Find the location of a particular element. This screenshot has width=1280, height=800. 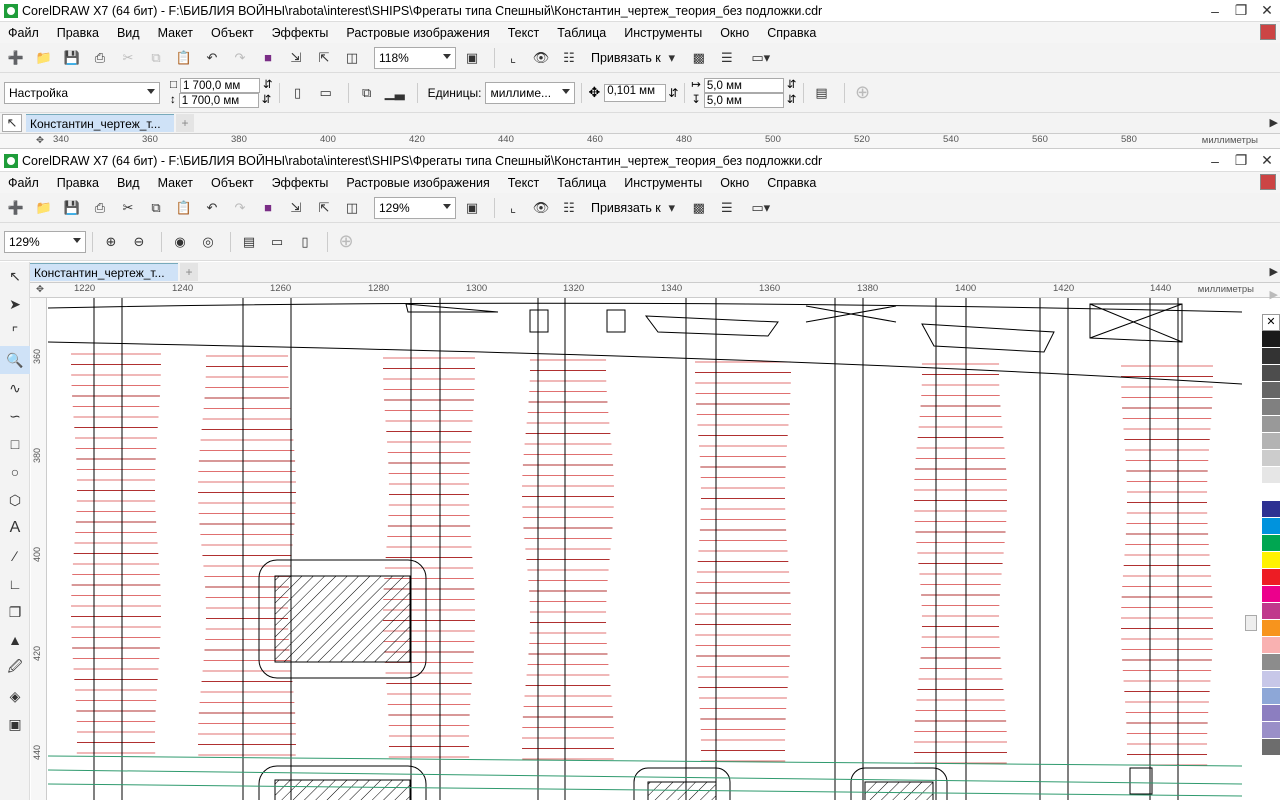

grid-icon: ☷ is located at coordinates (569, 58).